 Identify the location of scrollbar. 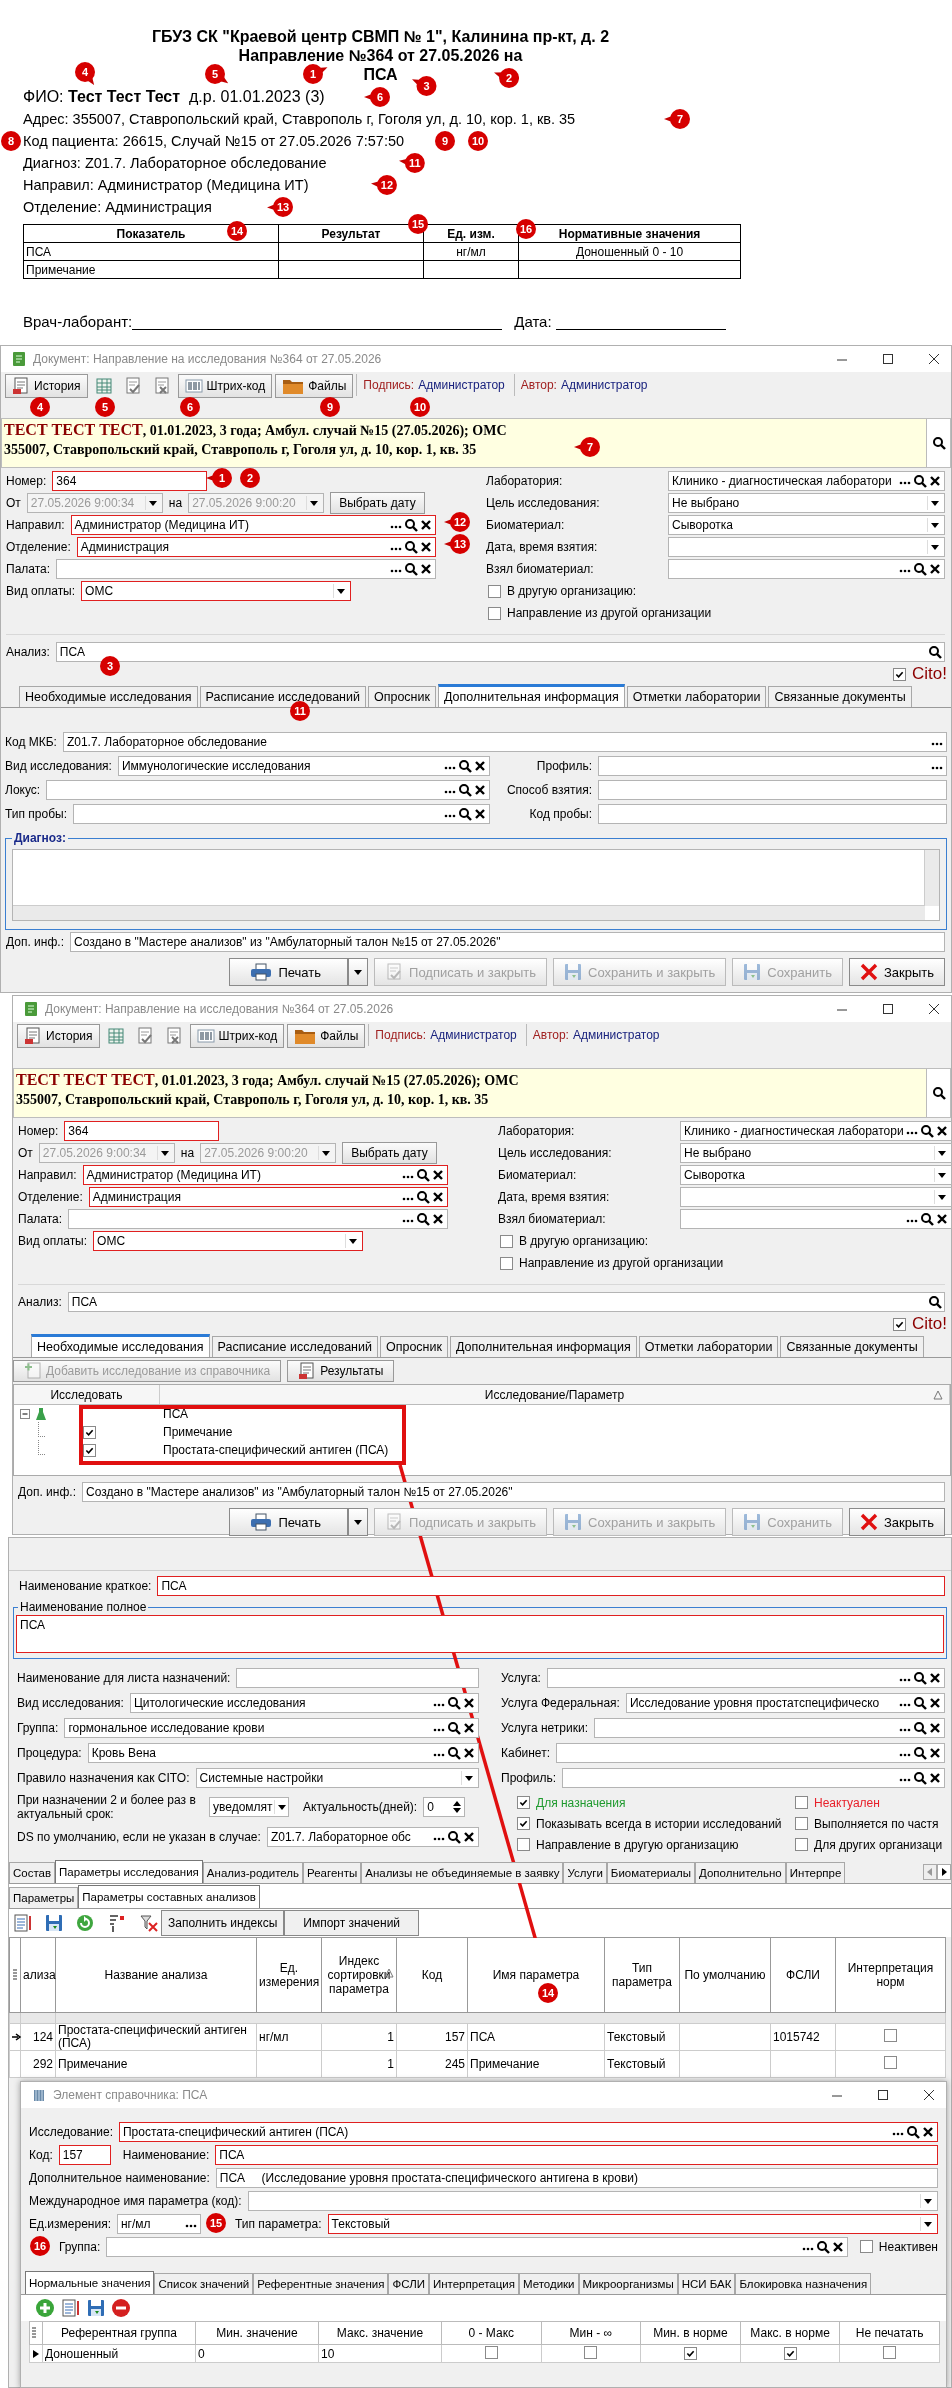
(931, 878).